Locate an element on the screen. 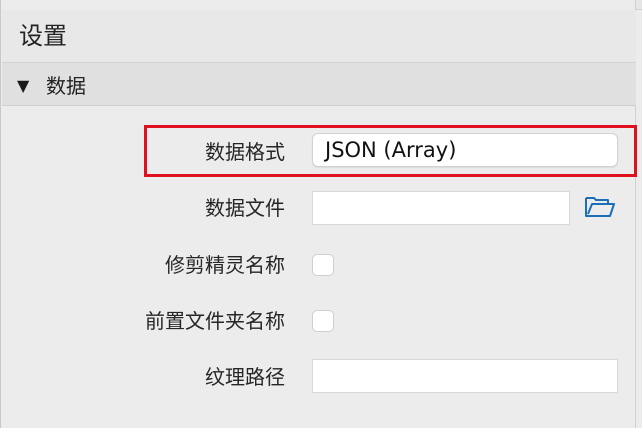  prepend-folder-name-label: 前置文件夹名称 is located at coordinates (215, 321).